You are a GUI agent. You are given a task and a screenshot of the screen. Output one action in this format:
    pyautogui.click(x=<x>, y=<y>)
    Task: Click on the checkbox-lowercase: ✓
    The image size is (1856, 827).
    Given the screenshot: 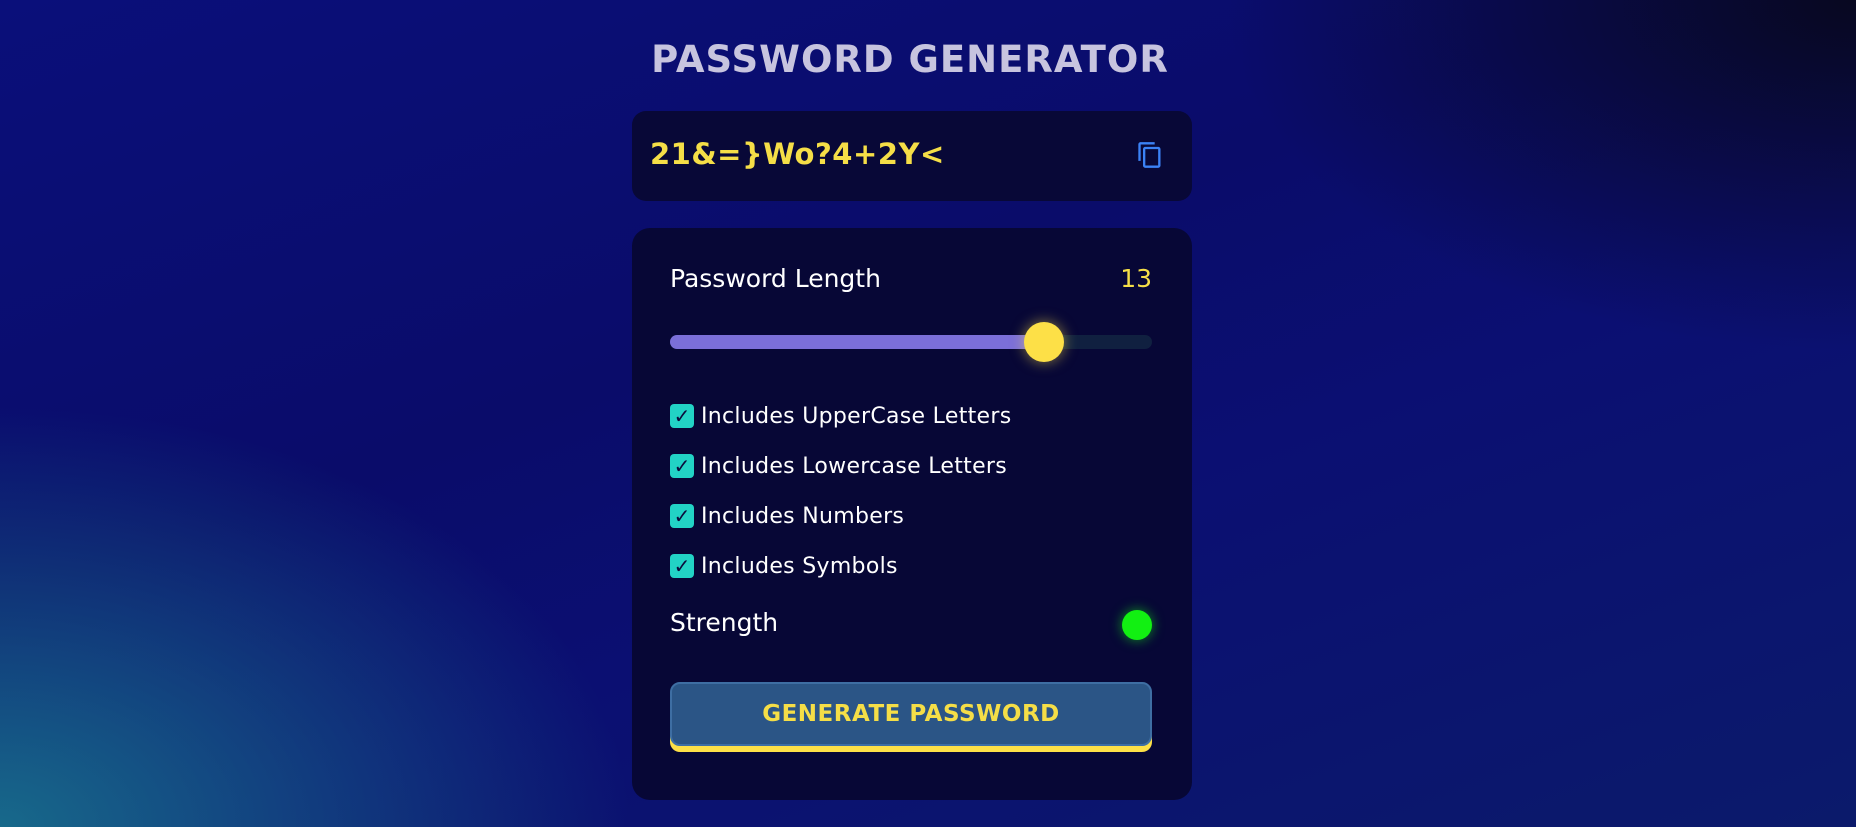 What is the action you would take?
    pyautogui.click(x=682, y=466)
    